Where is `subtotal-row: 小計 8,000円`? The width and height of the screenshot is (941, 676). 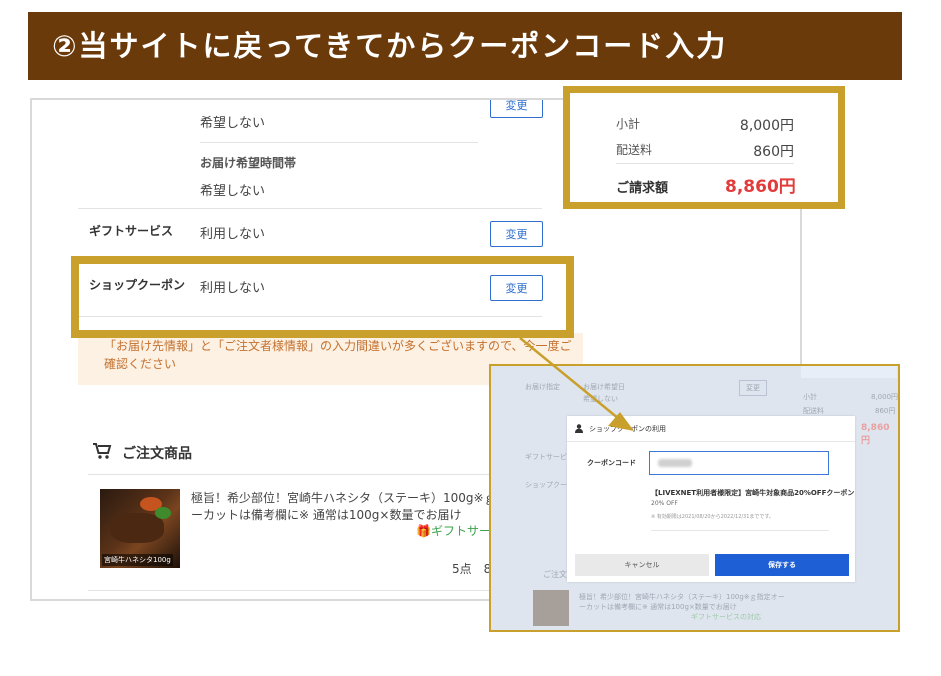 subtotal-row: 小計 8,000円 is located at coordinates (705, 124).